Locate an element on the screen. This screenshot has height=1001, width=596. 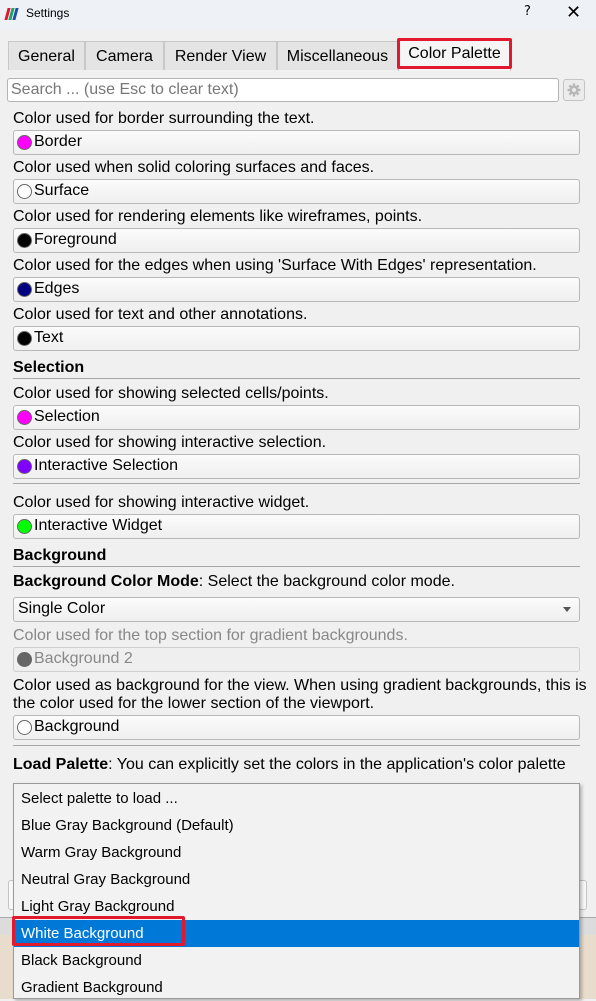
border-swatch-icon is located at coordinates (24, 142).